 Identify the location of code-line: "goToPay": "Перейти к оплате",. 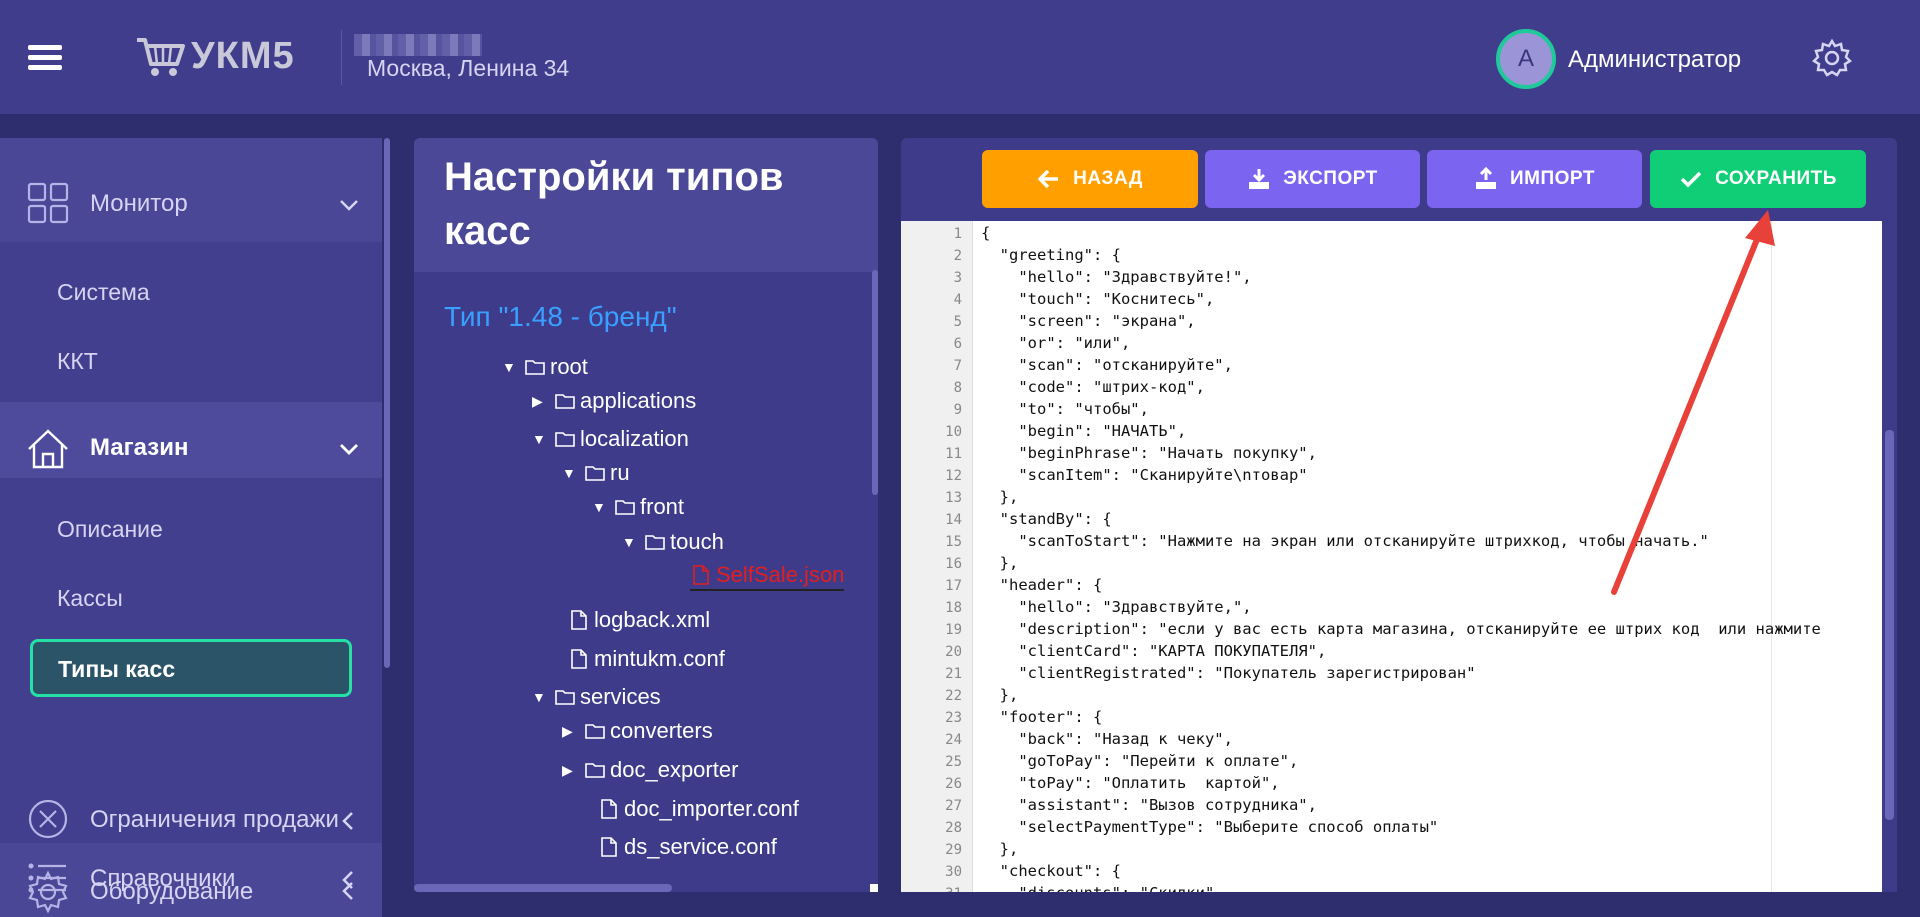
(1139, 761).